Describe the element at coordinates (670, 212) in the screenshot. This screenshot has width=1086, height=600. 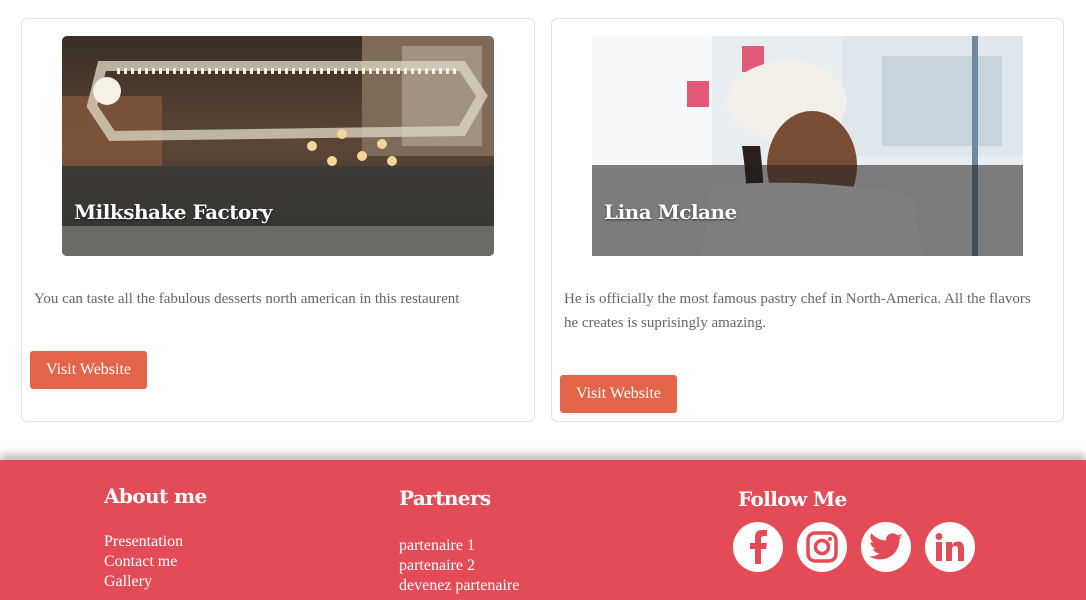
I see `card-title: Lina Mclane` at that location.